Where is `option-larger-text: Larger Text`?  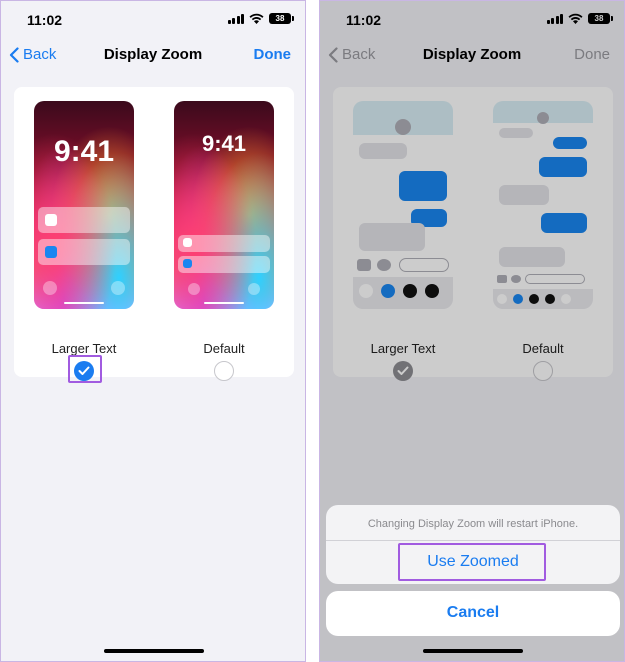 option-larger-text: Larger Text is located at coordinates (403, 241).